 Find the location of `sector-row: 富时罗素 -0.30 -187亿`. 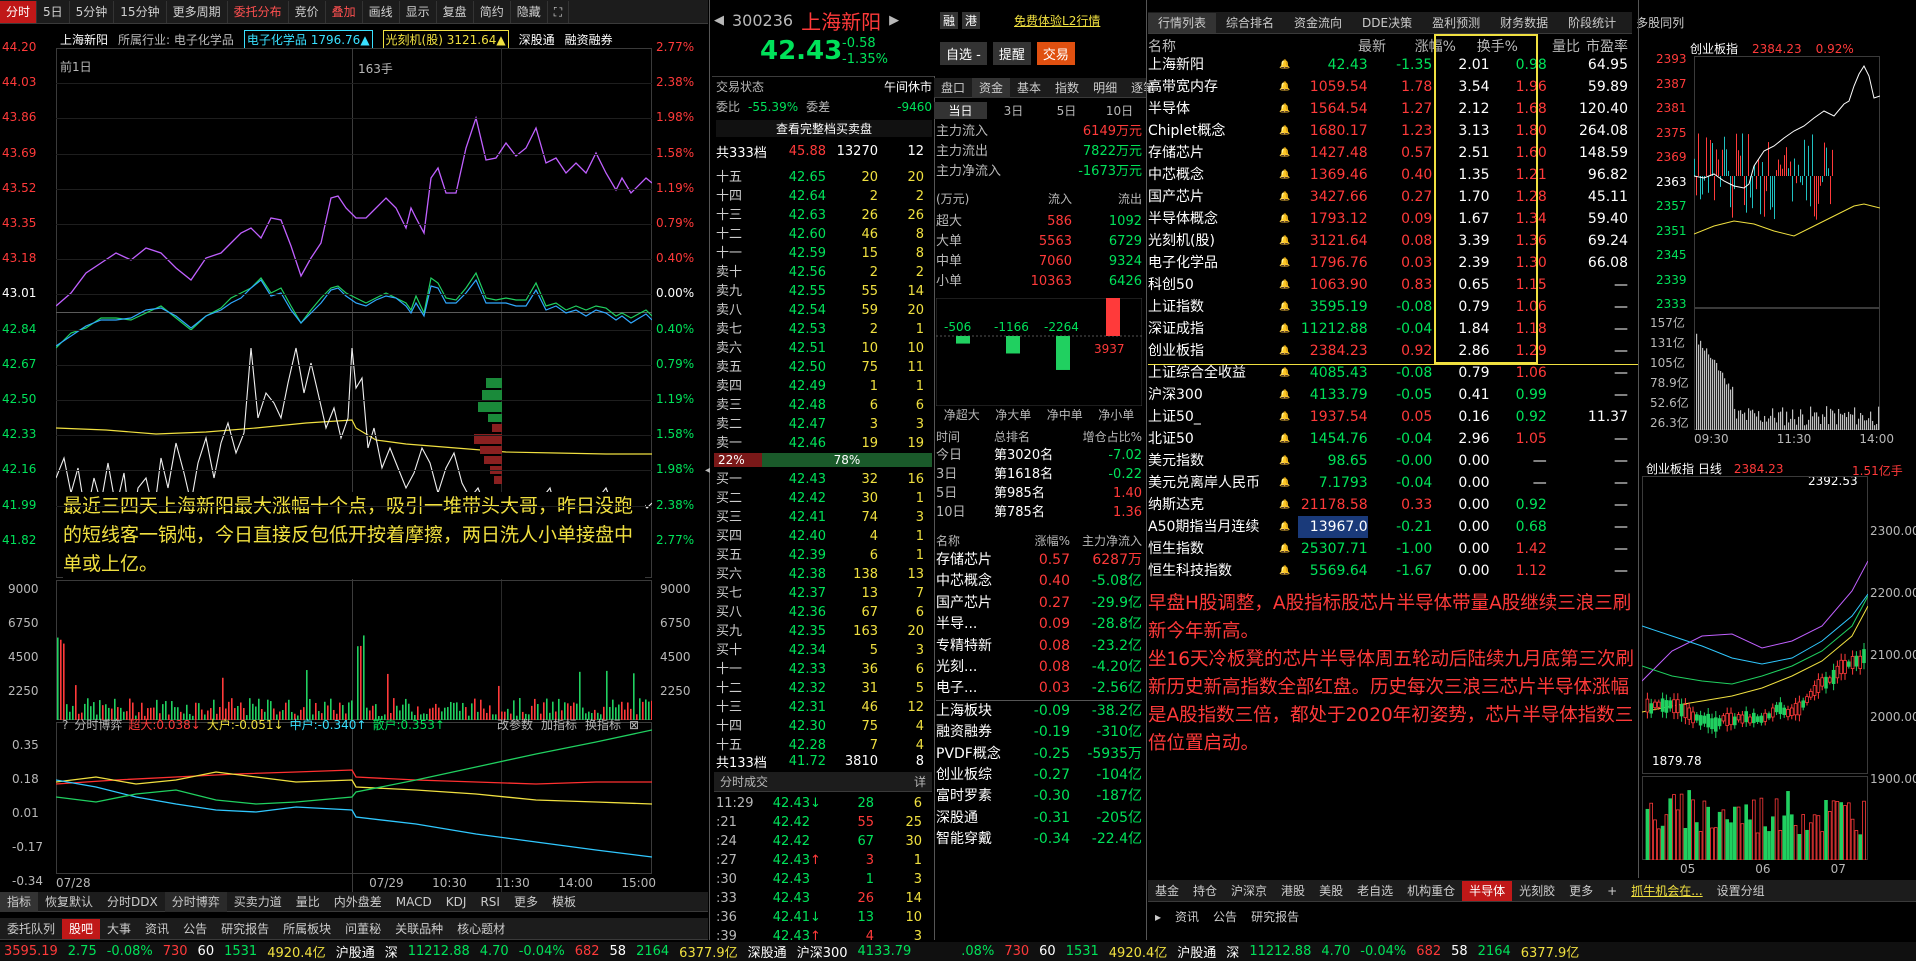

sector-row: 富时罗素 -0.30 -187亿 is located at coordinates (1039, 796).